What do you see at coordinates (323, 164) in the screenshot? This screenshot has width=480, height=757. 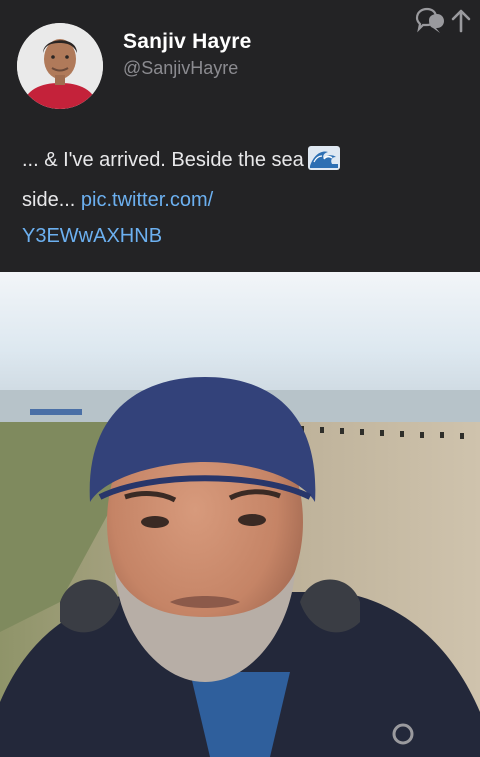 I see `water-wave-emoji` at bounding box center [323, 164].